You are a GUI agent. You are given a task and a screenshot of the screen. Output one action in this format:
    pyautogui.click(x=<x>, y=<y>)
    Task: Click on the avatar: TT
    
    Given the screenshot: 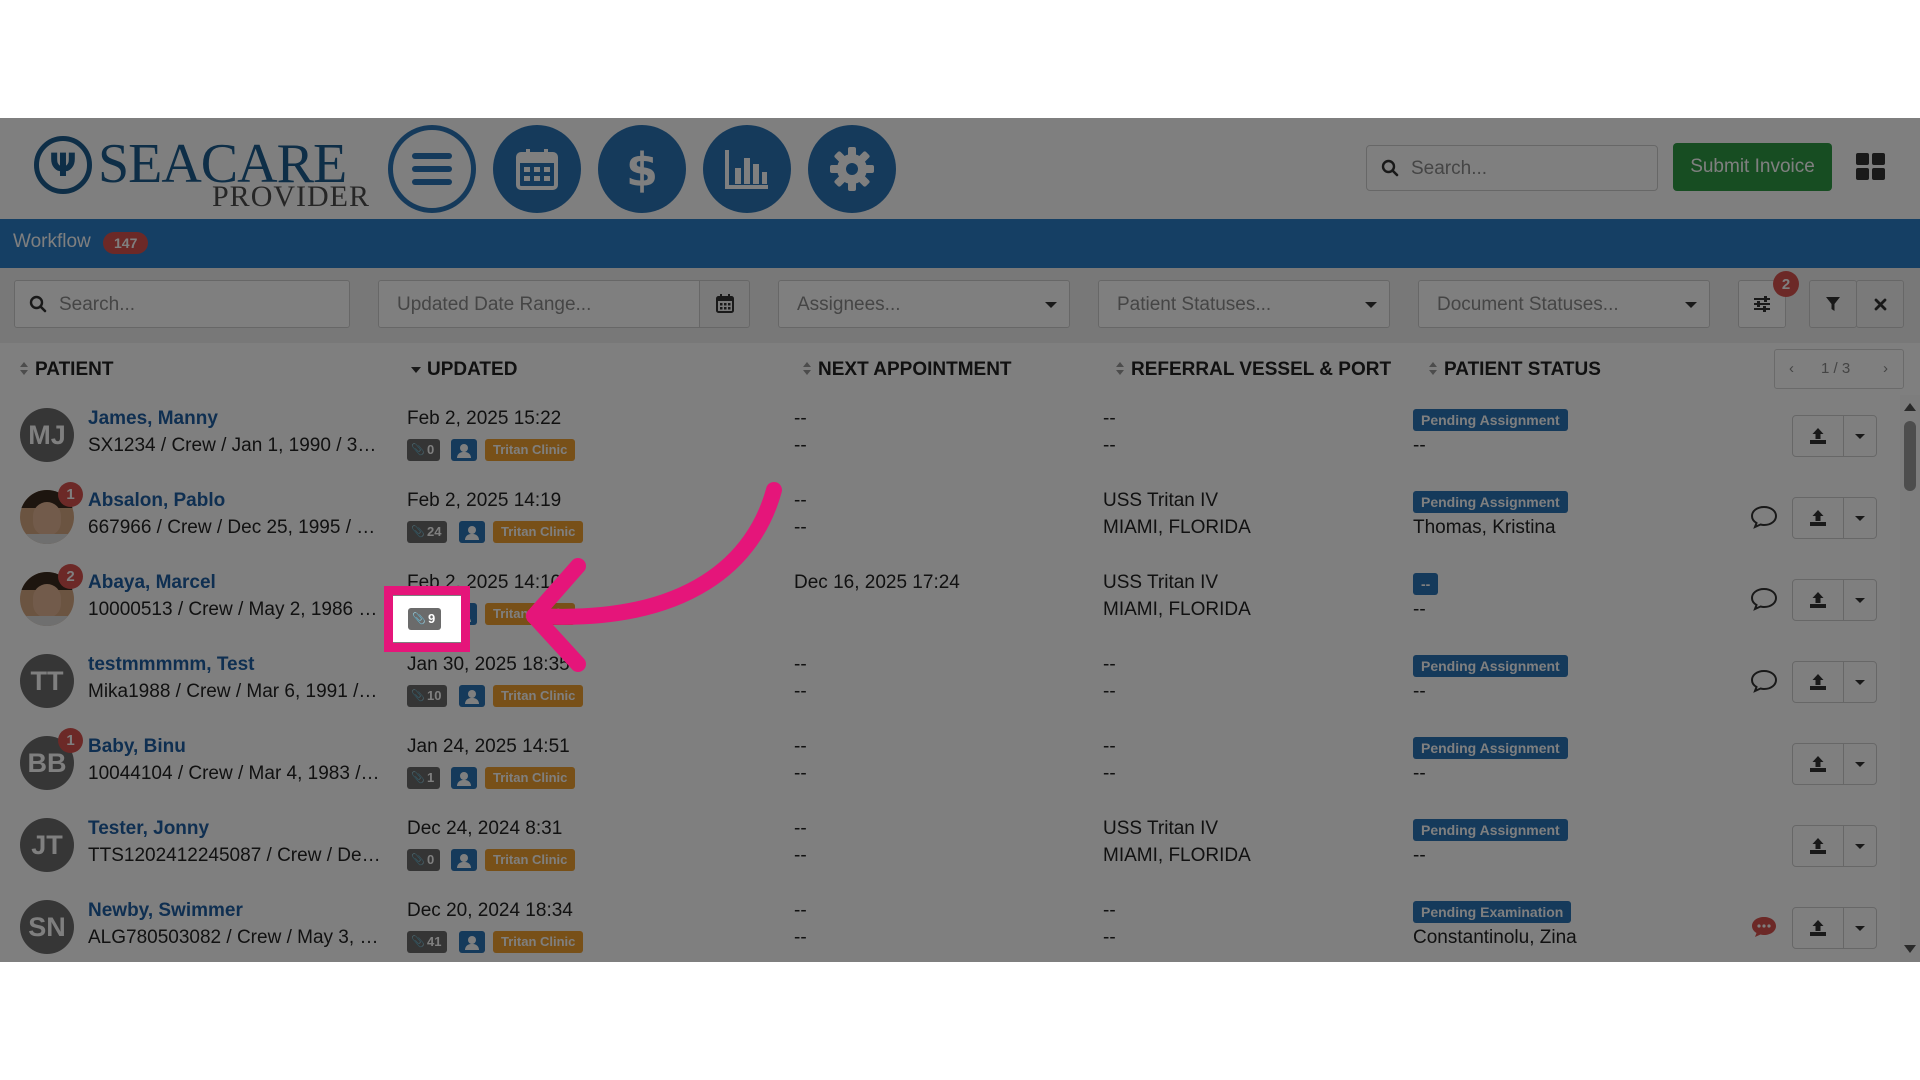 What is the action you would take?
    pyautogui.click(x=47, y=681)
    